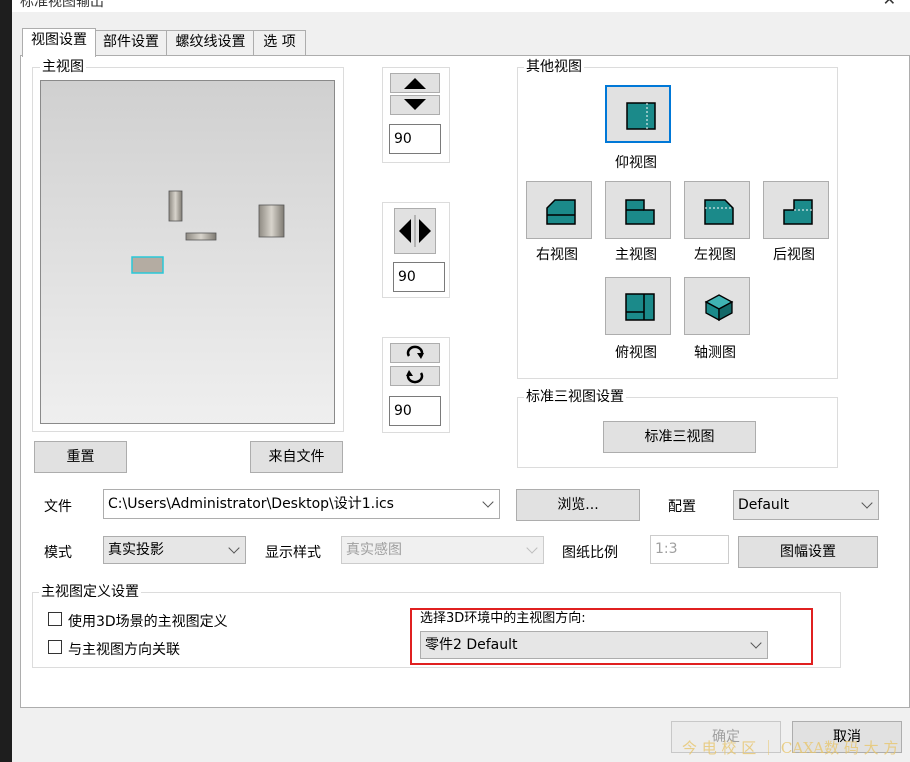 This screenshot has height=762, width=910. What do you see at coordinates (136, 550) in the screenshot?
I see `mode-value: 真实投影` at bounding box center [136, 550].